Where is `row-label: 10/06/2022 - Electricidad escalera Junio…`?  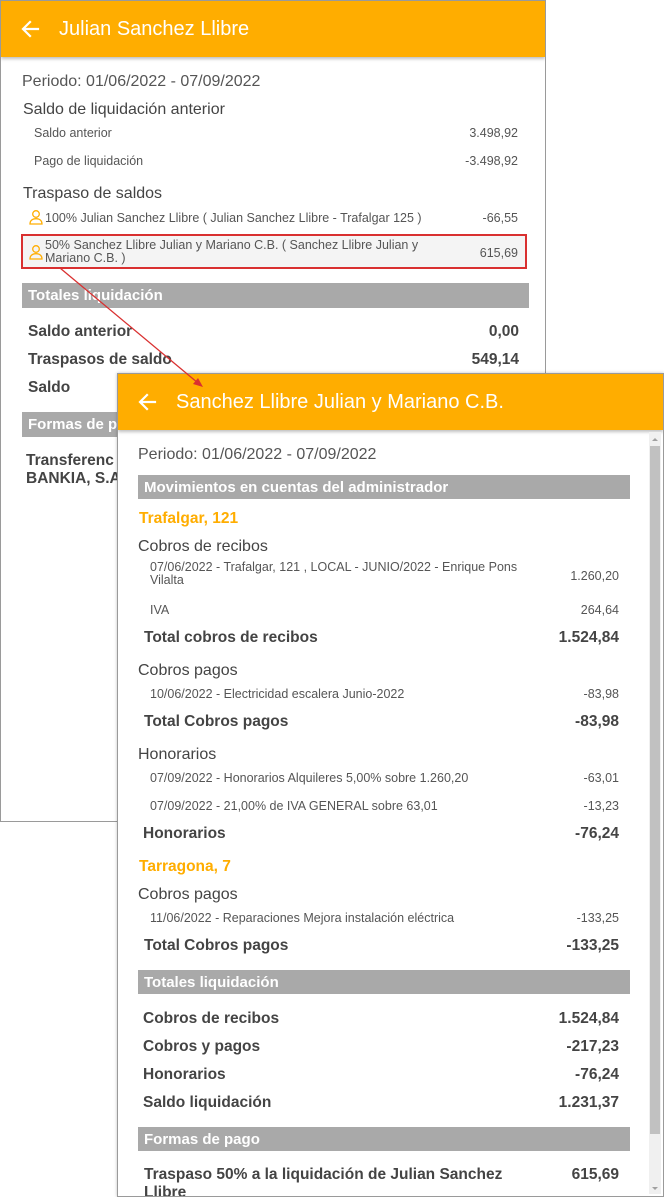
row-label: 10/06/2022 - Electricidad escalera Junio… is located at coordinates (277, 694).